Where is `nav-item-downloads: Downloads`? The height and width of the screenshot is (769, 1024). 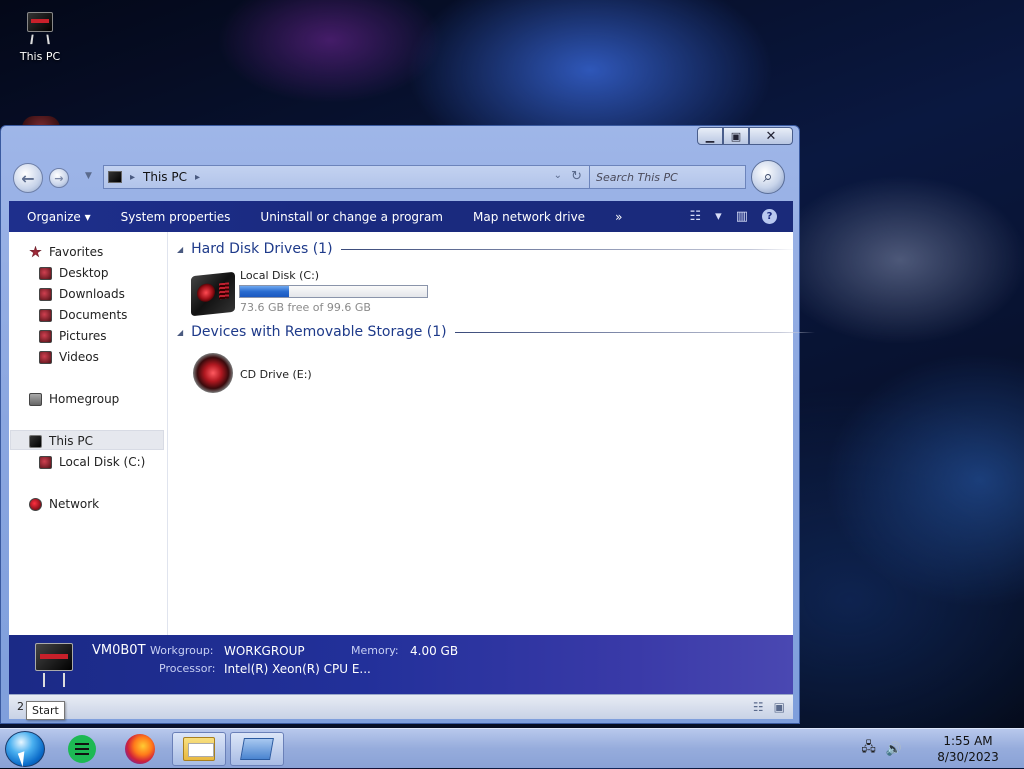
nav-item-downloads: Downloads is located at coordinates (82, 294).